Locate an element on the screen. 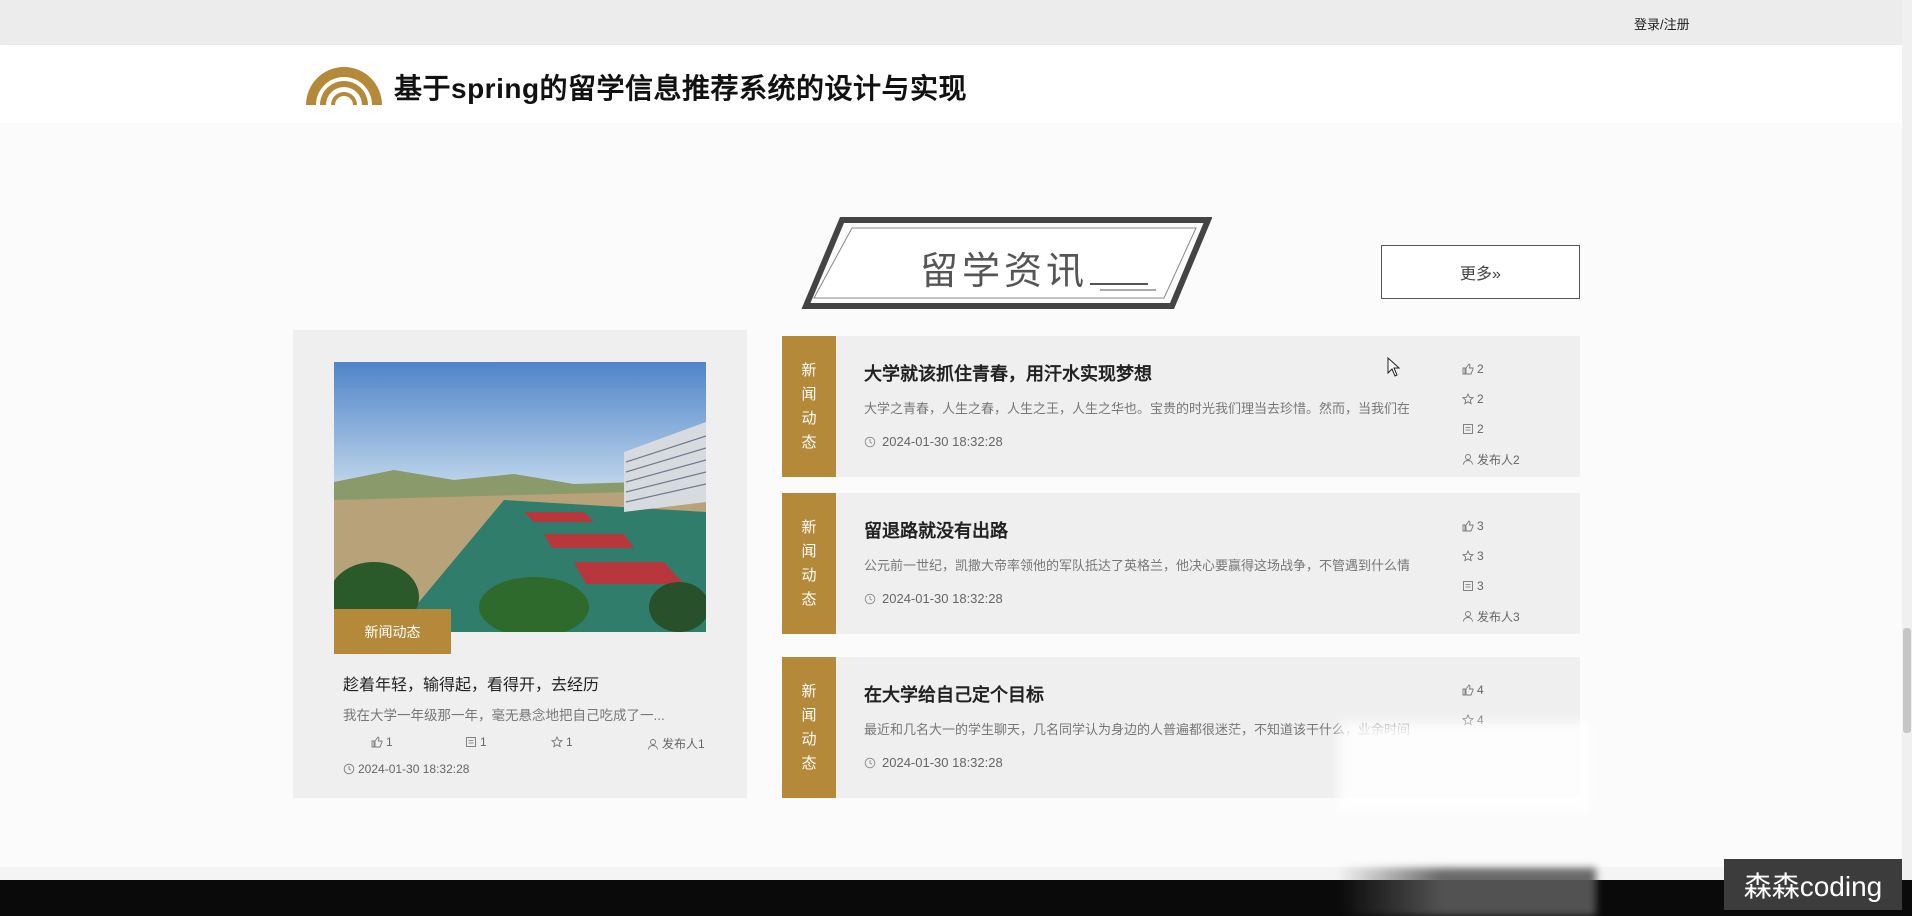 The width and height of the screenshot is (1912, 916). featured-news-image is located at coordinates (520, 497).